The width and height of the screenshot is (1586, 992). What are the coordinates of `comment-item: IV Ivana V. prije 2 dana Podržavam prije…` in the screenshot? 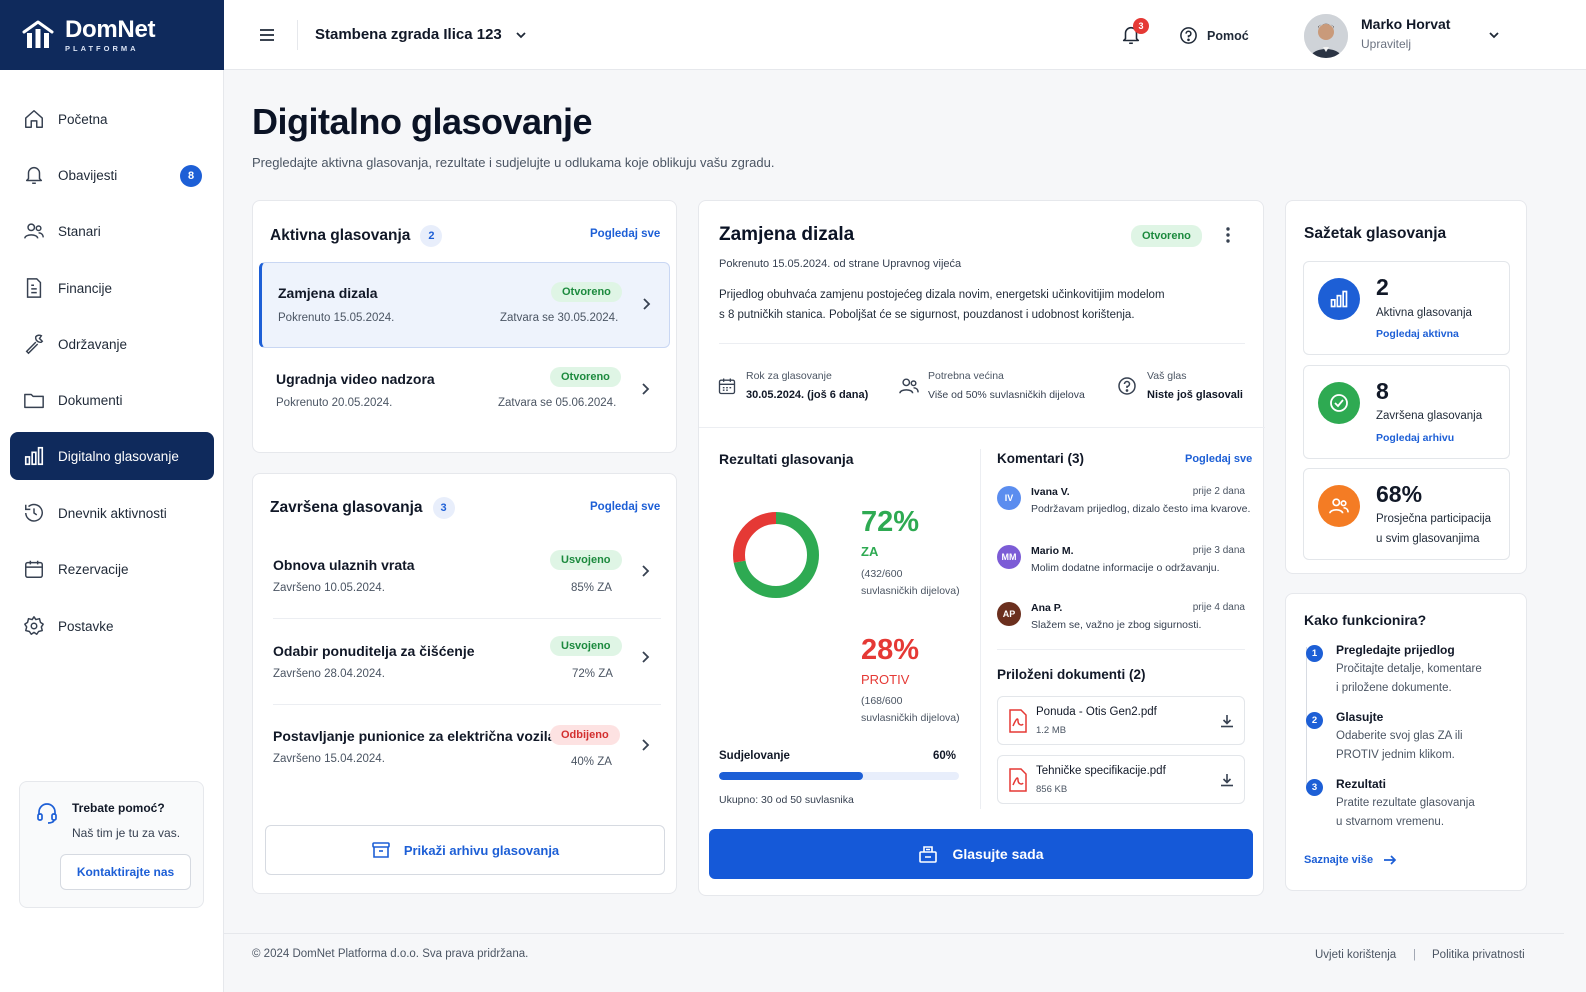 It's located at (1123, 510).